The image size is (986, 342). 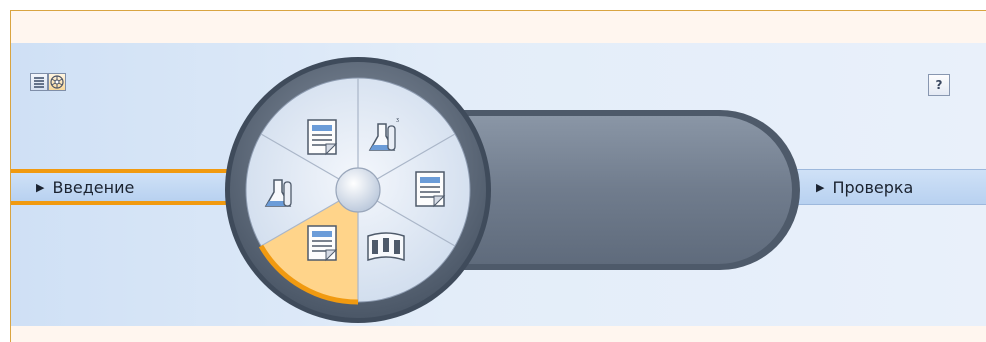 I want to click on wheel-center-button, so click(x=358, y=190).